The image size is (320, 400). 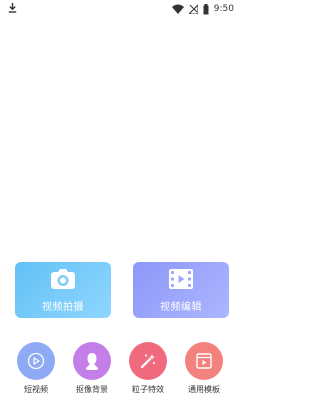 What do you see at coordinates (204, 389) in the screenshot?
I see `tool-label: 通用模板` at bounding box center [204, 389].